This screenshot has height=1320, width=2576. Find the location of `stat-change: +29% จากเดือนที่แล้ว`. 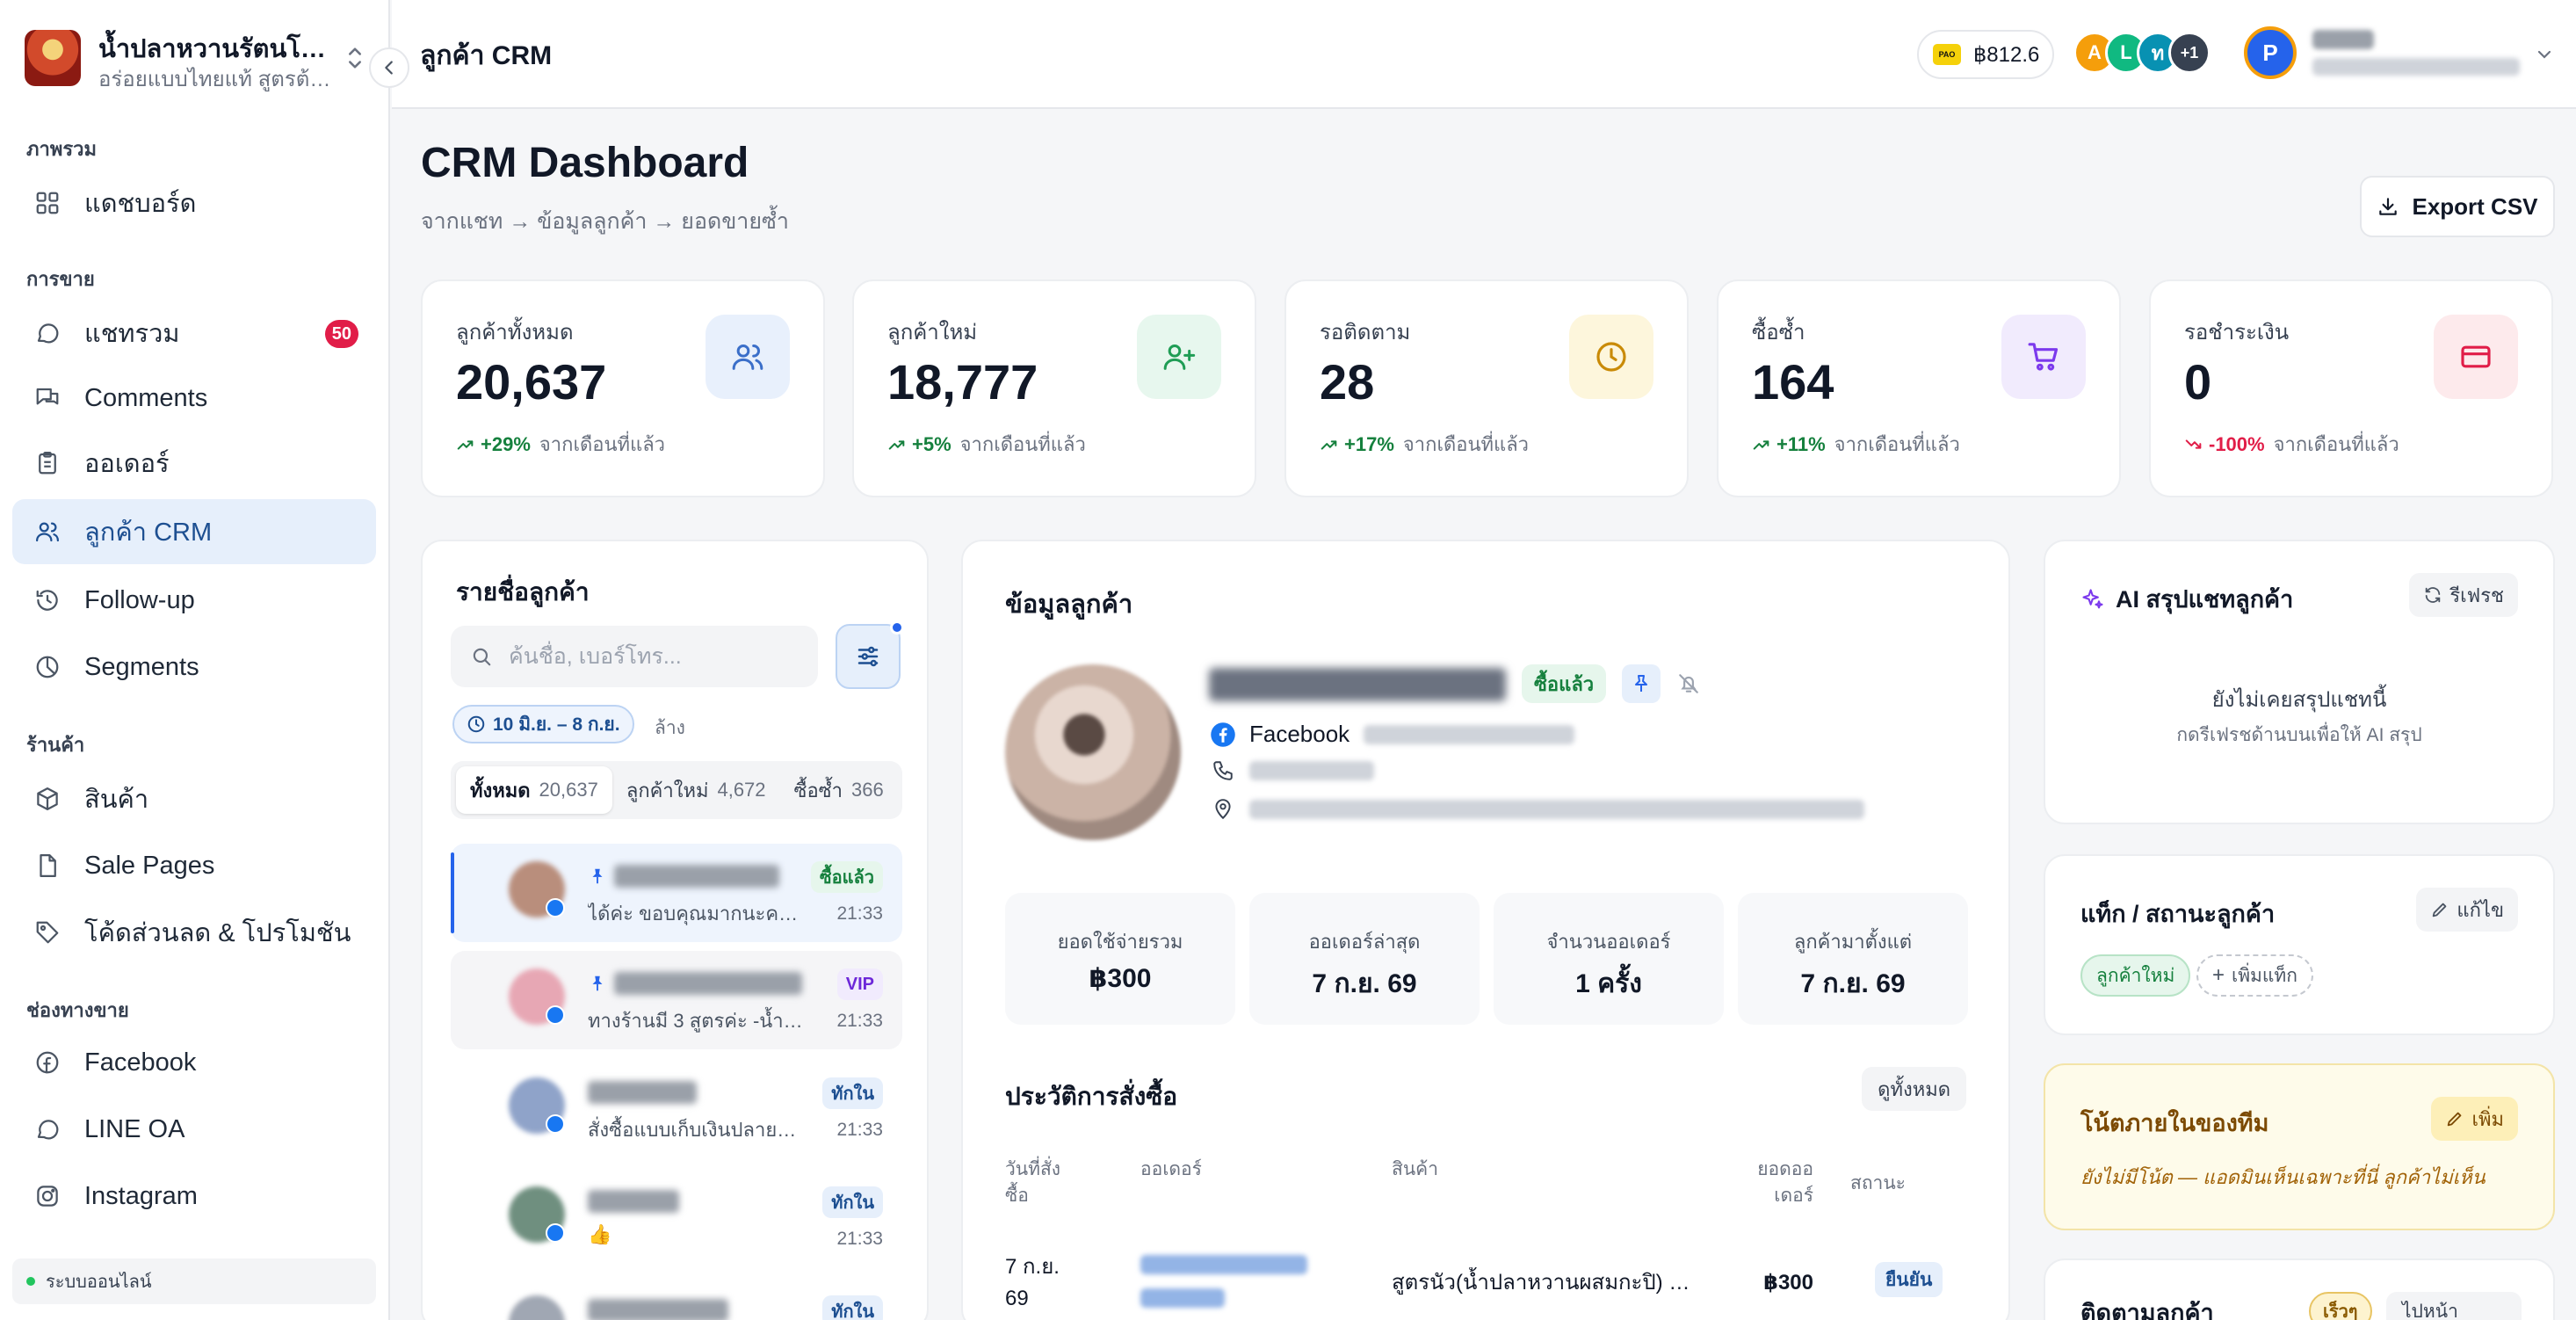

stat-change: +29% จากเดือนที่แล้ว is located at coordinates (560, 445).